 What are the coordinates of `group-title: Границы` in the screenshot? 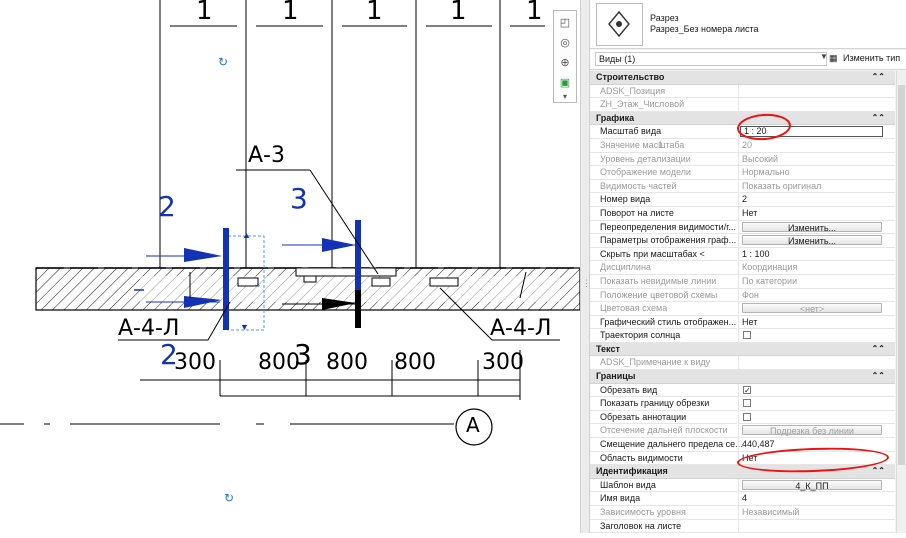 It's located at (616, 376).